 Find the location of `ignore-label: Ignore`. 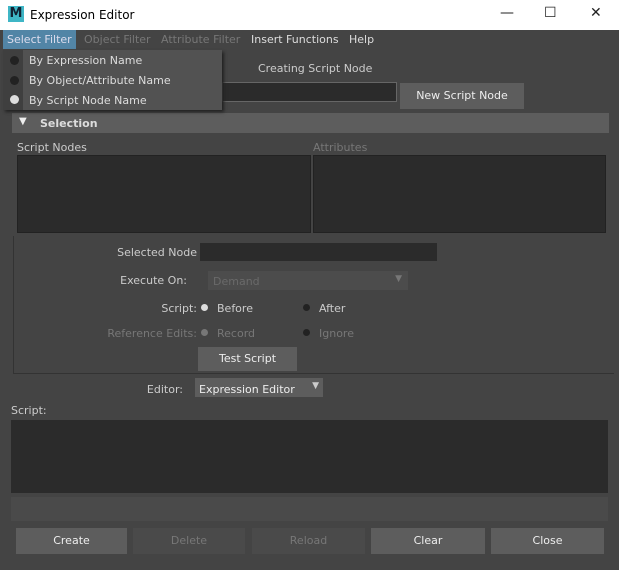

ignore-label: Ignore is located at coordinates (336, 333).